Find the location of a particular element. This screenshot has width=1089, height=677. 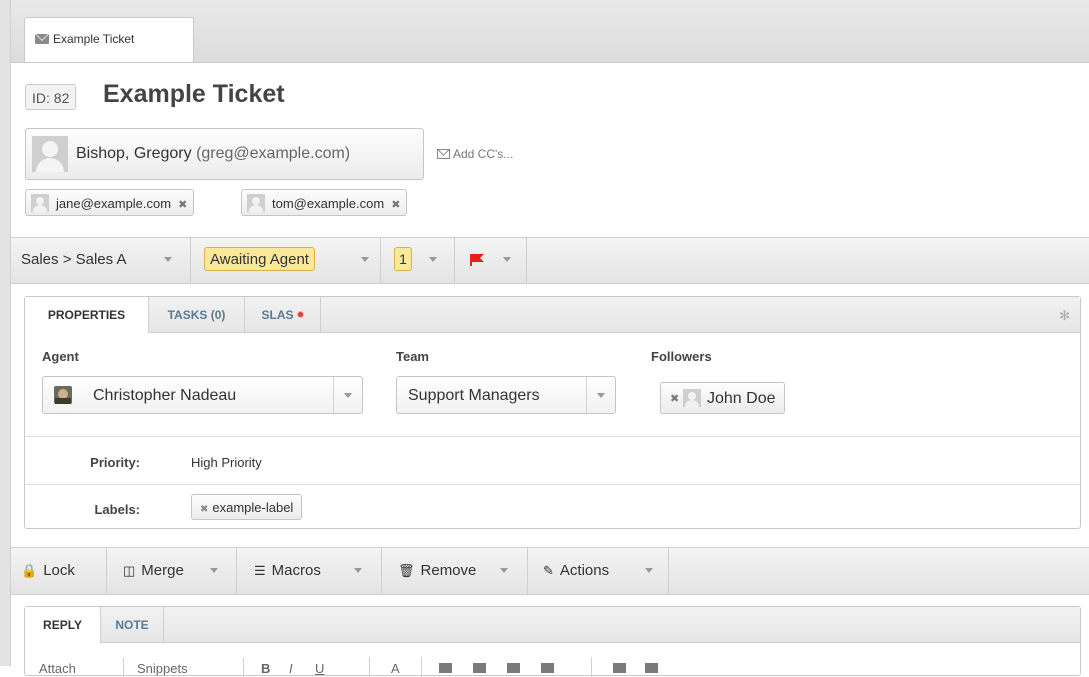

requester-name-line: Bishop, Gregory (greg@example.com) is located at coordinates (213, 154).